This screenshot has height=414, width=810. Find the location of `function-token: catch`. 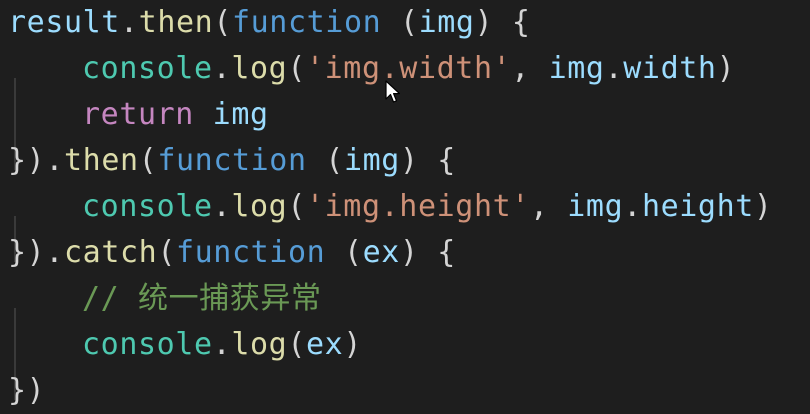

function-token: catch is located at coordinates (111, 252).